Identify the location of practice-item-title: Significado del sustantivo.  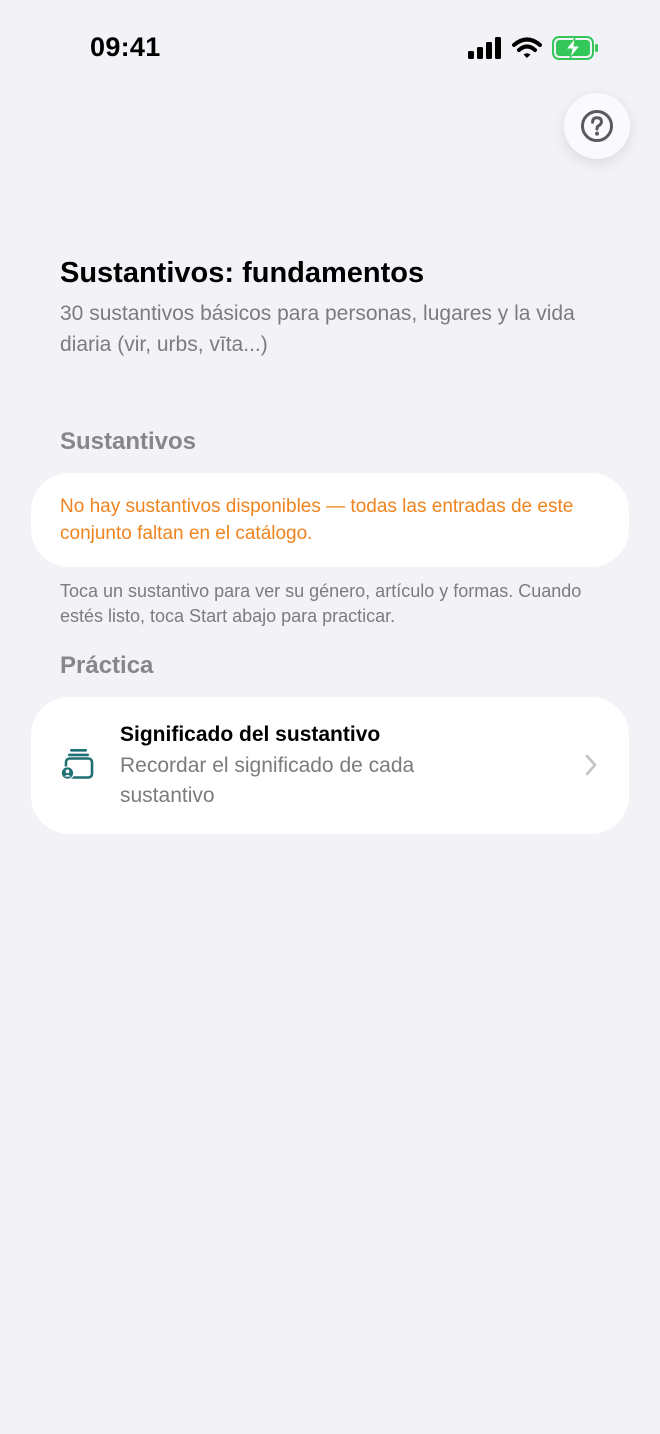
(250, 734).